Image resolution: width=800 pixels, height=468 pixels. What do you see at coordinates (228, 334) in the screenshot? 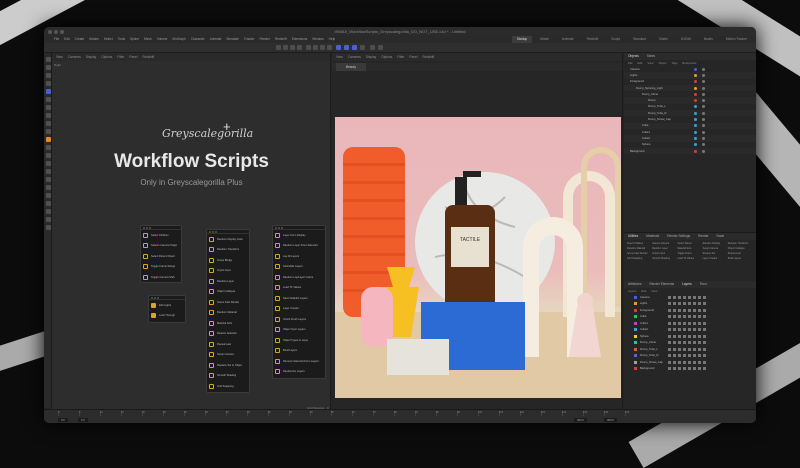
I see `script-button: Restore Selection` at bounding box center [228, 334].